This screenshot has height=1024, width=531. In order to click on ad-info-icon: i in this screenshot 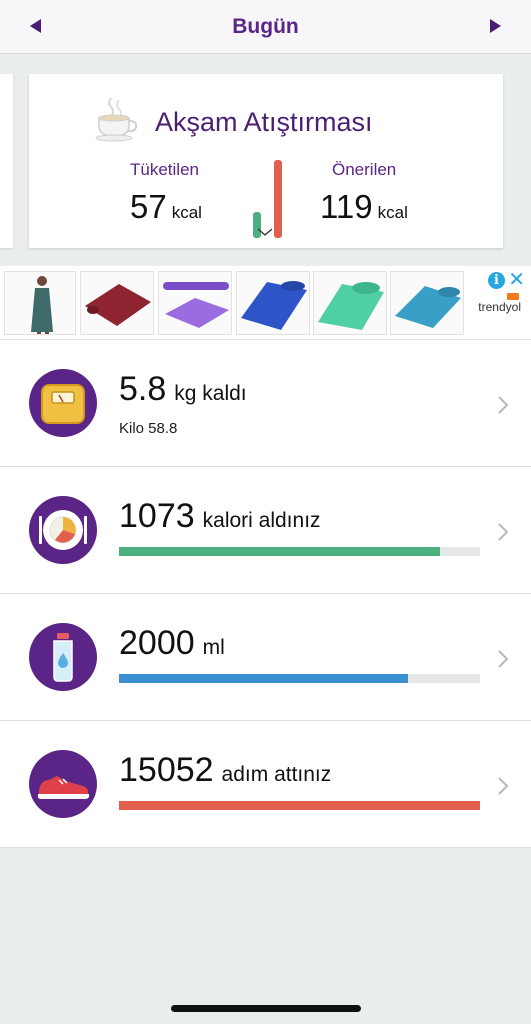, I will do `click(496, 280)`.